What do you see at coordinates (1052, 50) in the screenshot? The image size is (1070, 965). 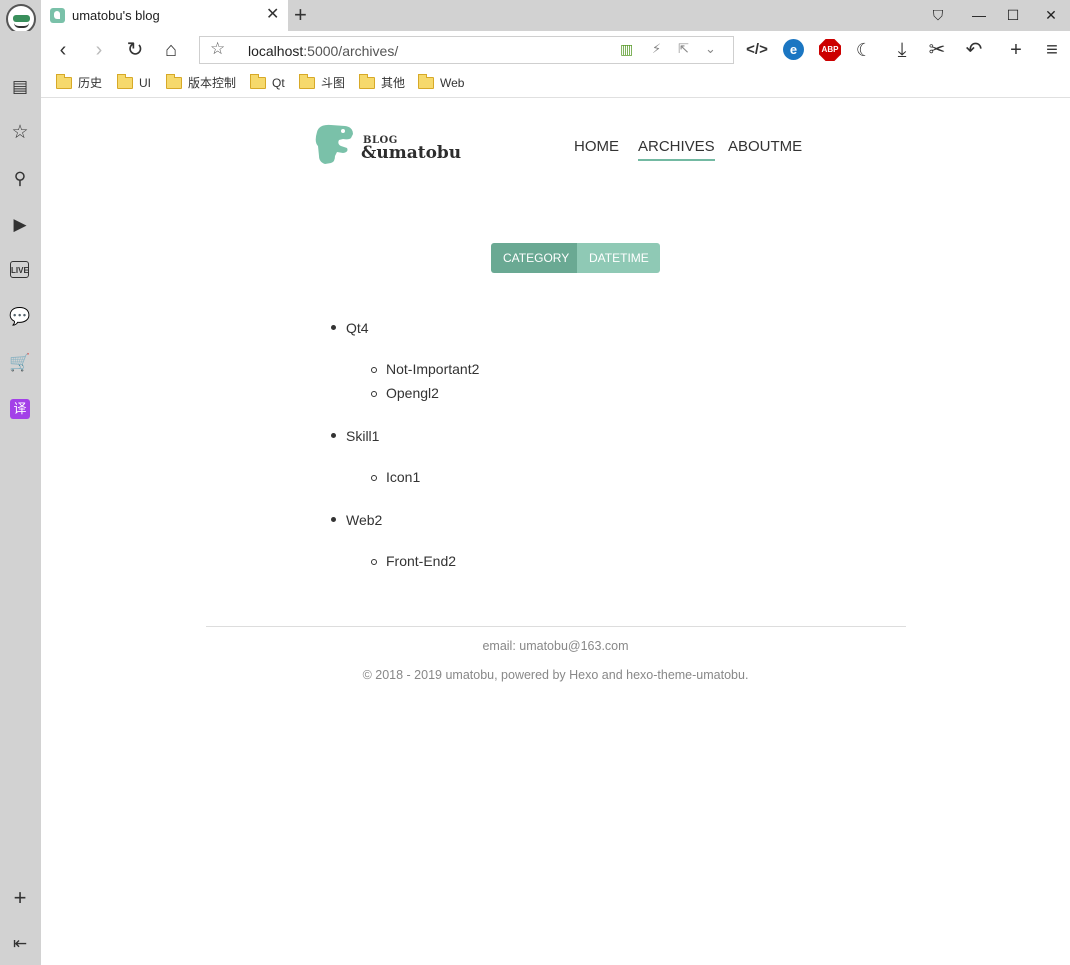 I see `menu-icon: ≡` at bounding box center [1052, 50].